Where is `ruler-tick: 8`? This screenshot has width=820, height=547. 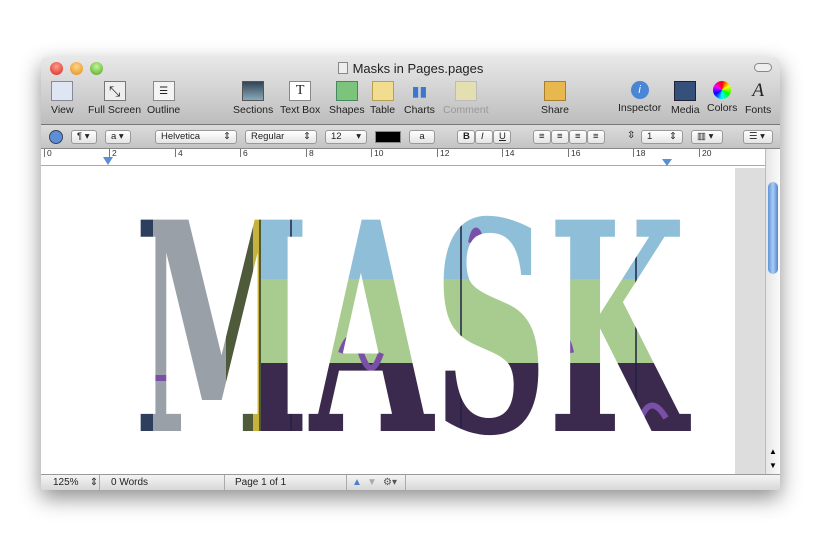
ruler-tick: 8 is located at coordinates (310, 153).